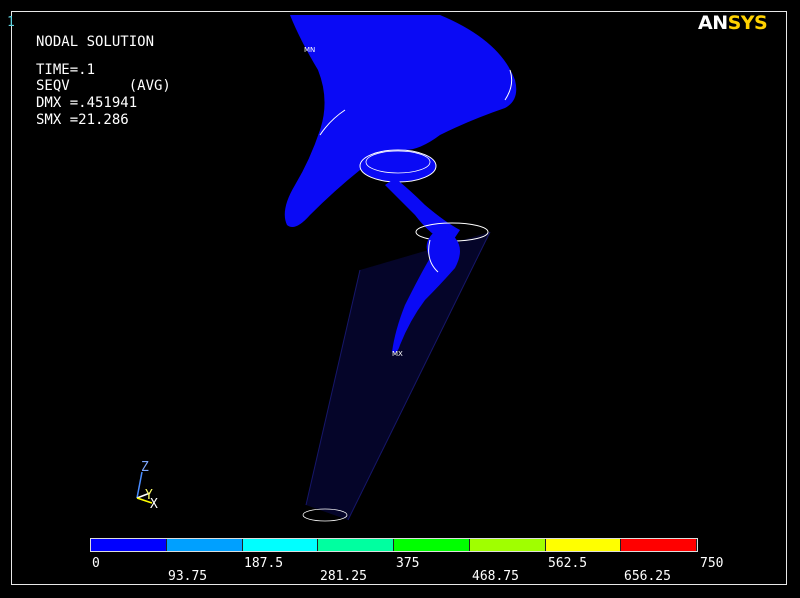 This screenshot has width=800, height=598. Describe the element at coordinates (408, 563) in the screenshot. I see `legend-tick-label: 375` at that location.